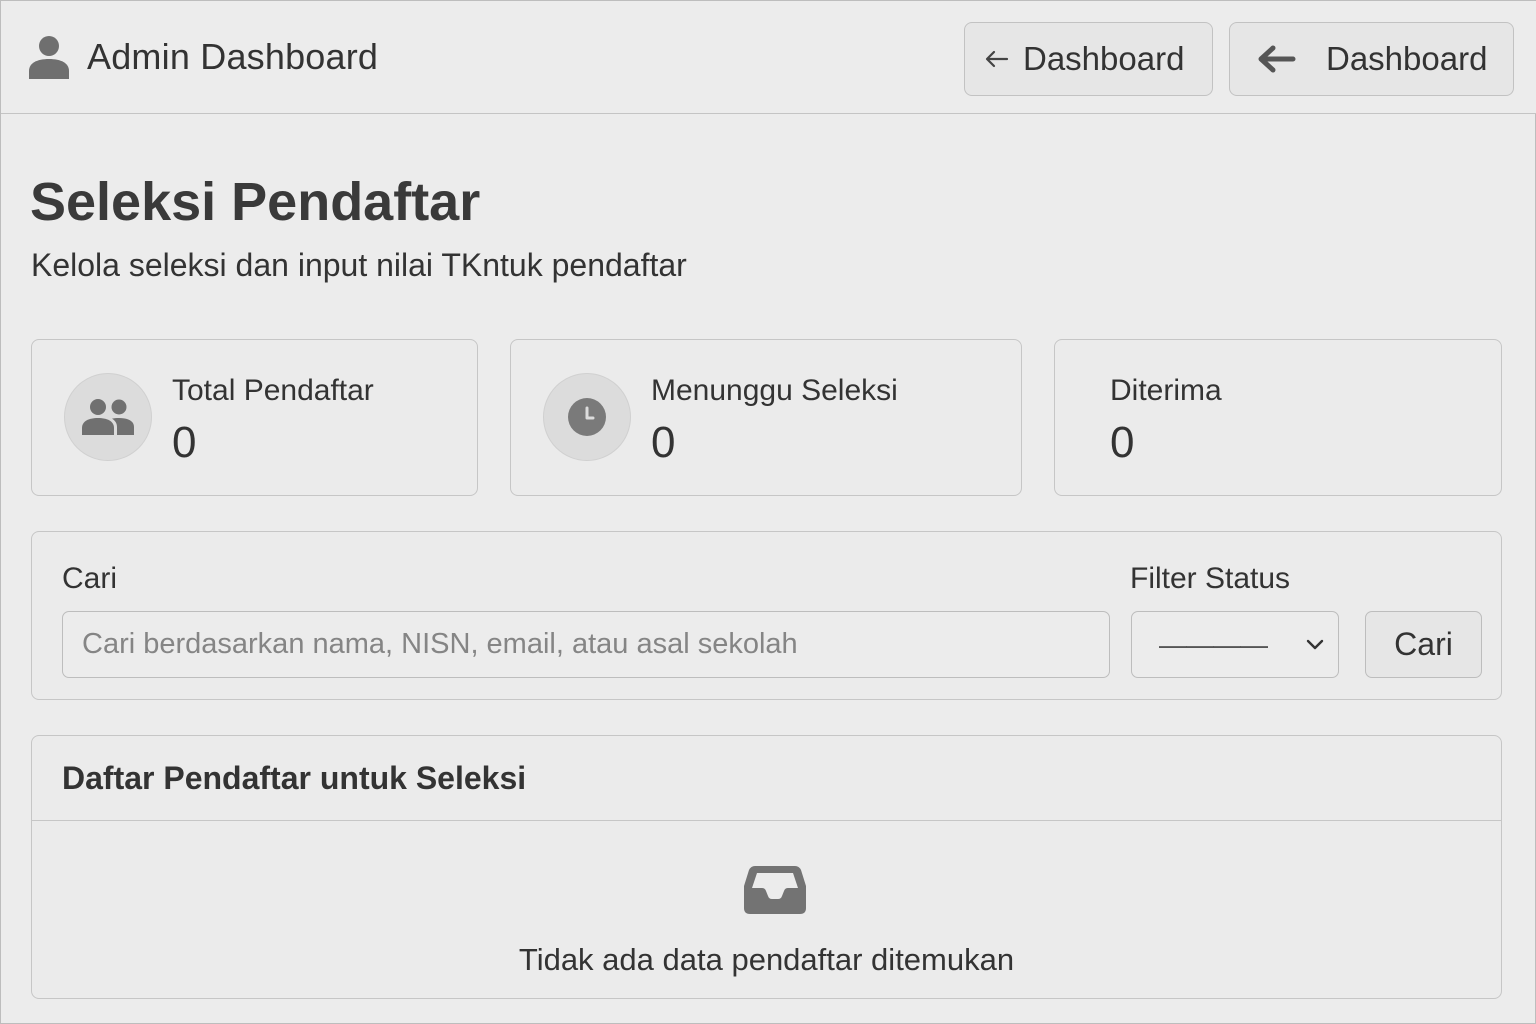 This screenshot has height=1024, width=1536. What do you see at coordinates (1278, 417) in the screenshot?
I see `stat-card-accepted: Diterima 0` at bounding box center [1278, 417].